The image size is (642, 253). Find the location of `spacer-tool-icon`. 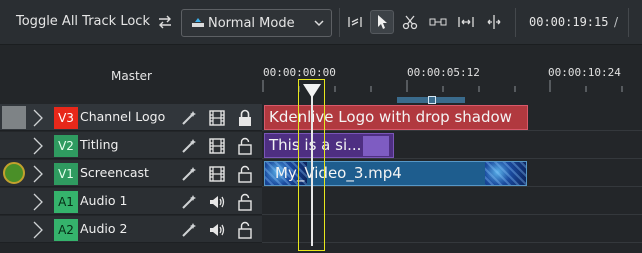

spacer-tool-icon is located at coordinates (355, 22).